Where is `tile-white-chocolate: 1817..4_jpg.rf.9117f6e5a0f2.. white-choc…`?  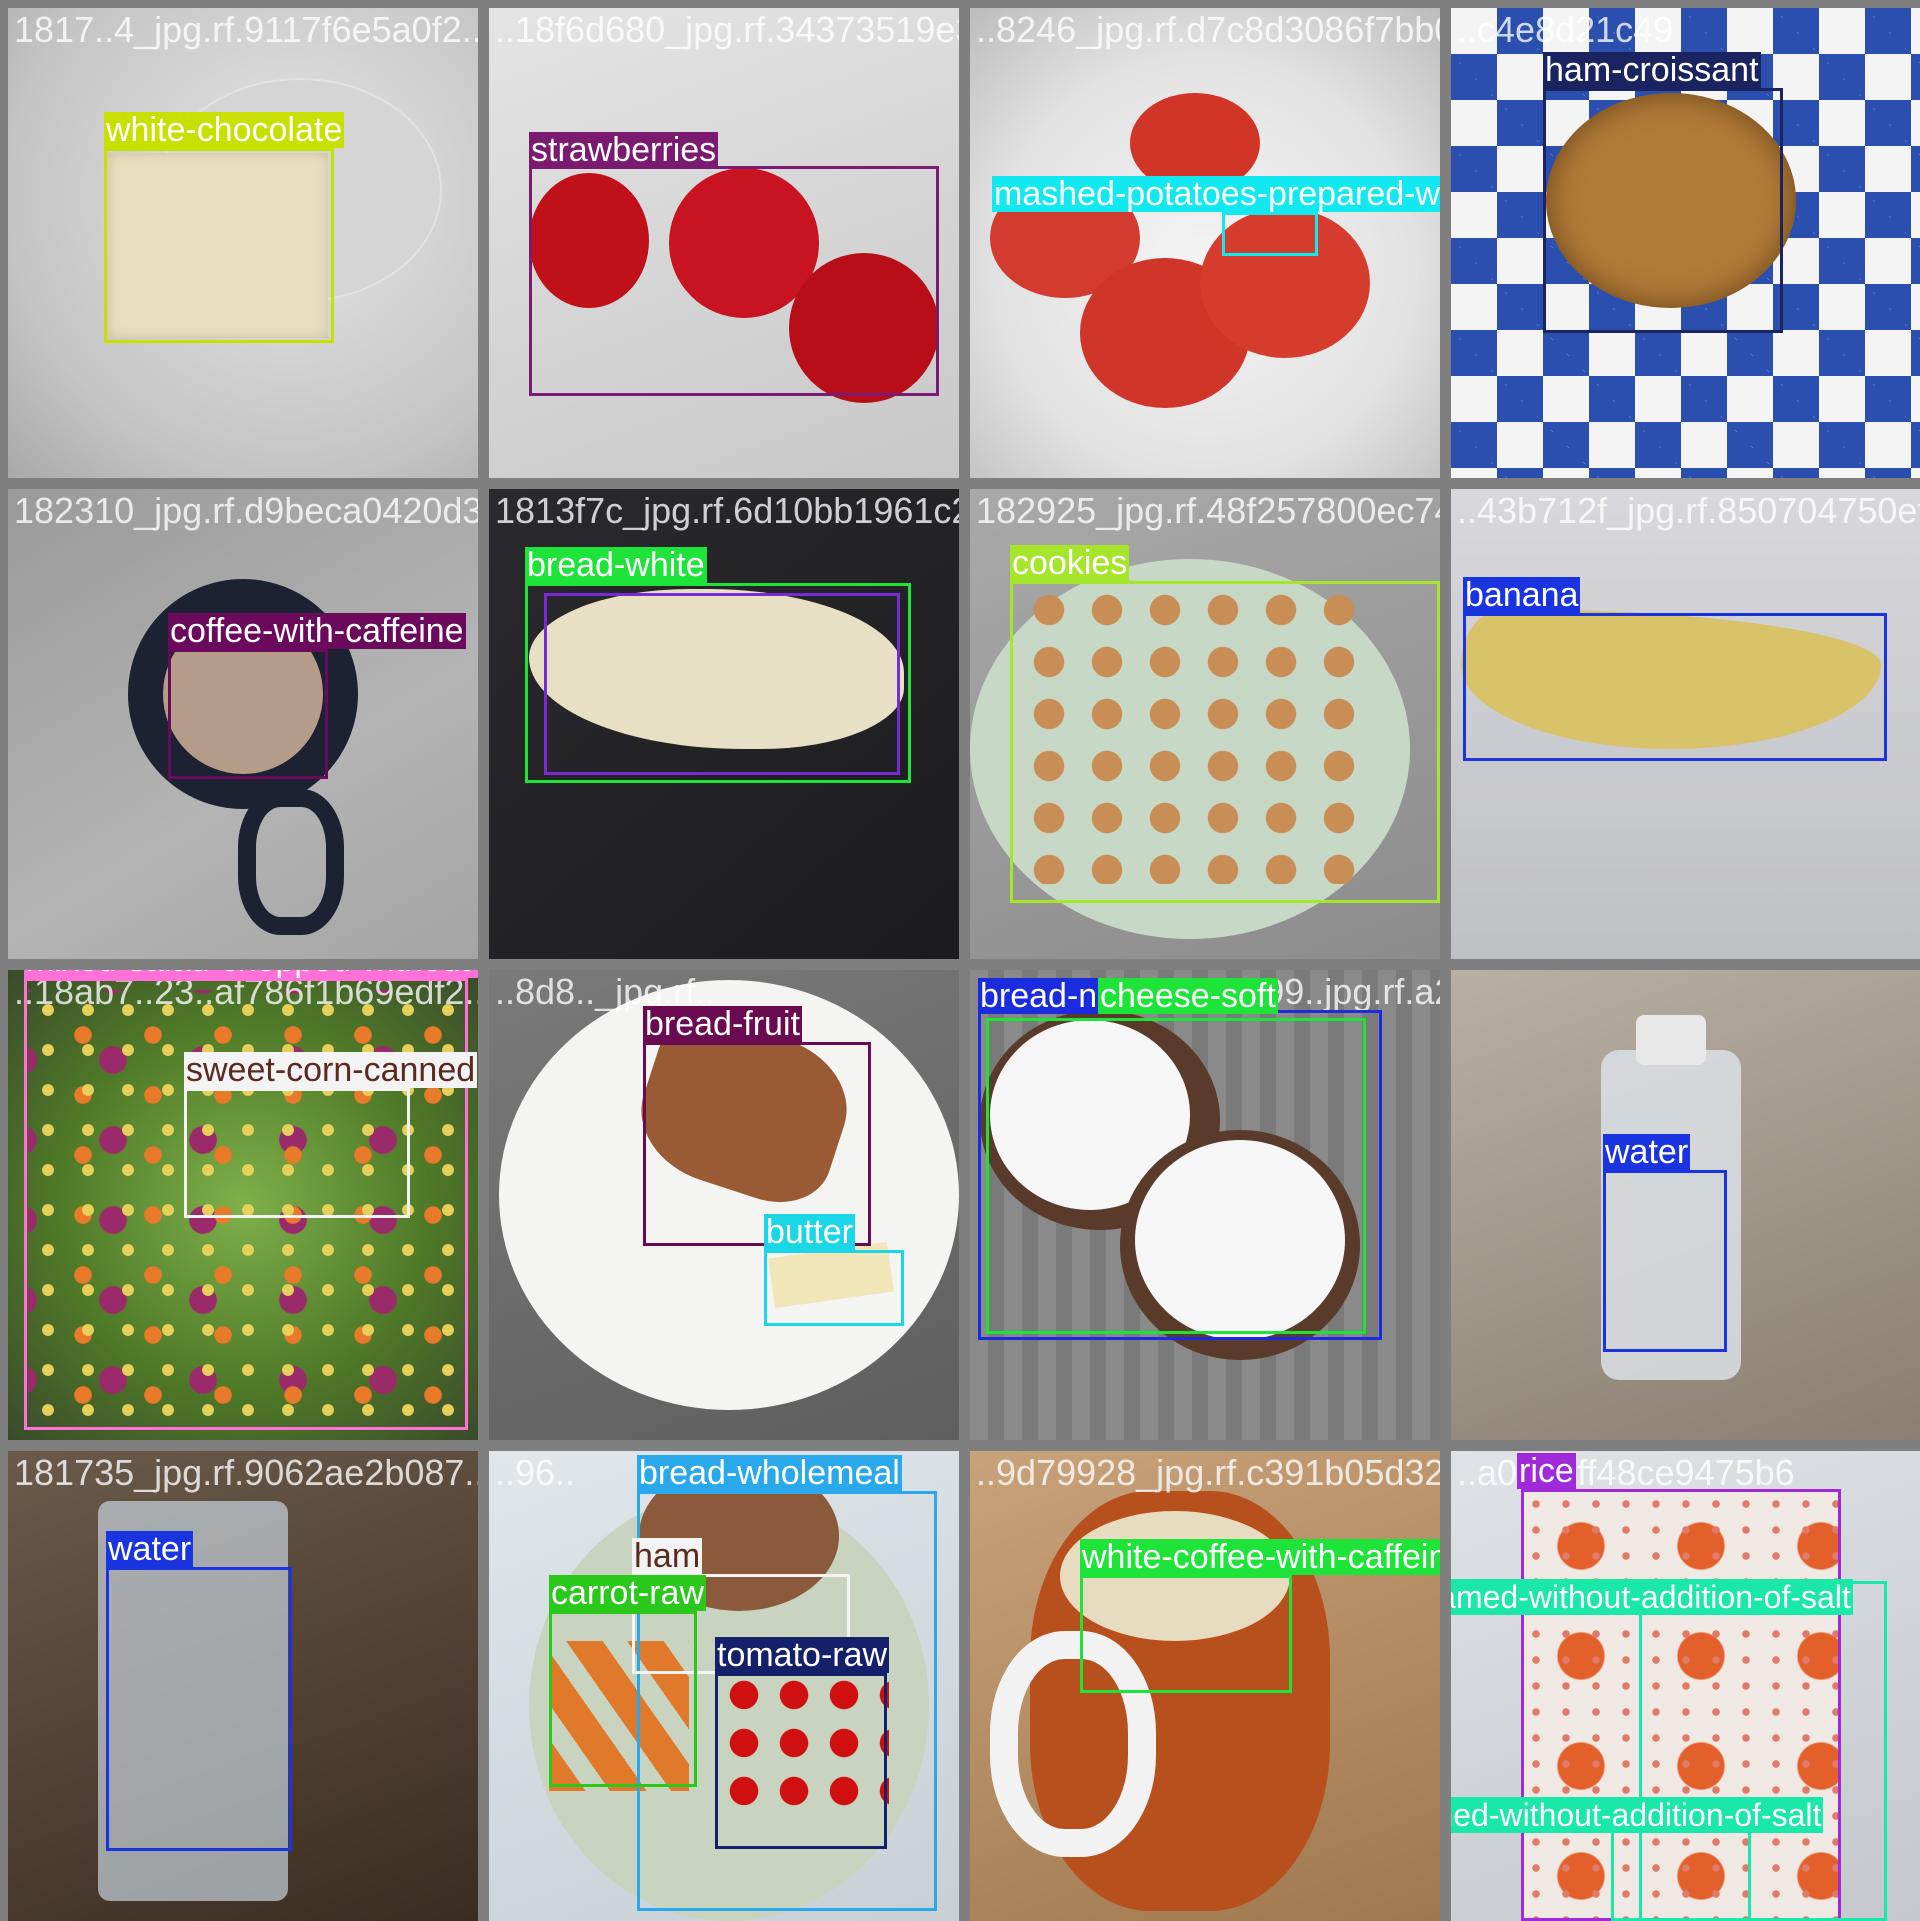
tile-white-chocolate: 1817..4_jpg.rf.9117f6e5a0f2.. white-choc… is located at coordinates (243, 243).